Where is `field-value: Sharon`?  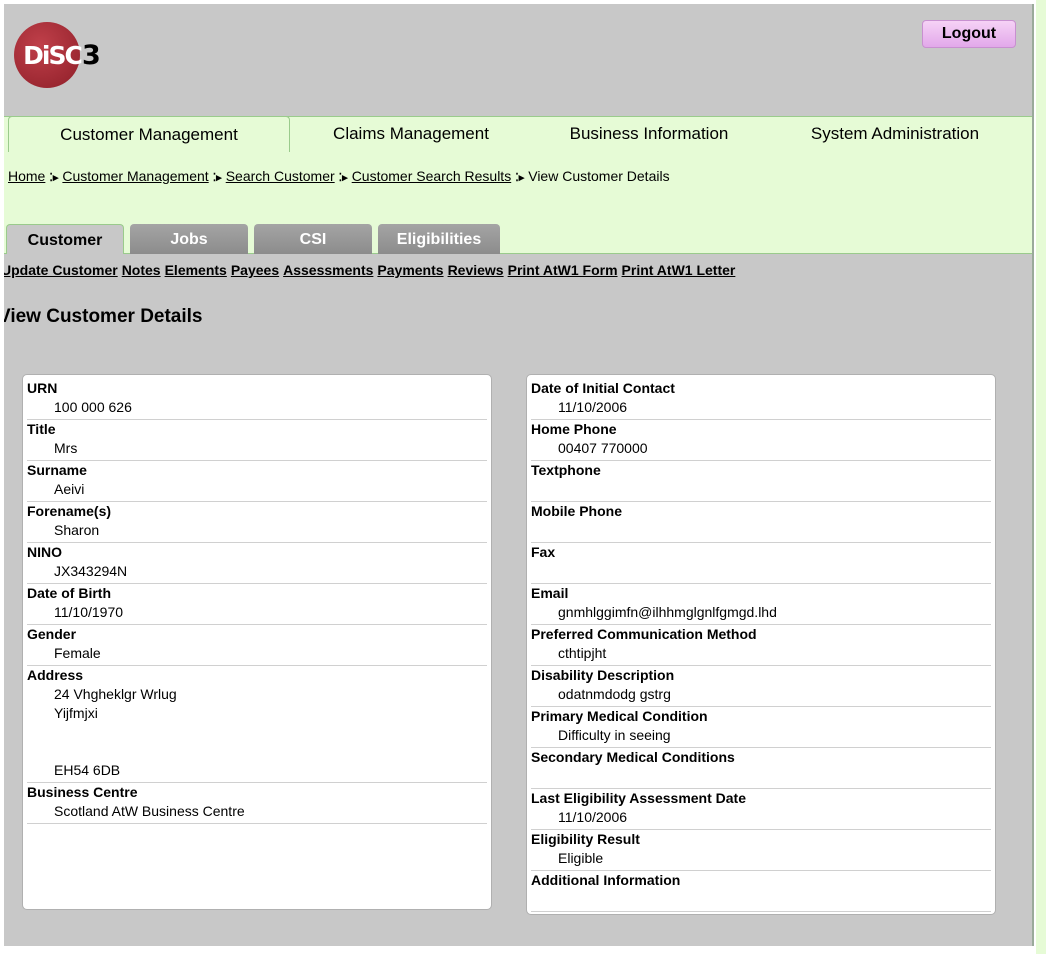
field-value: Sharon is located at coordinates (257, 530).